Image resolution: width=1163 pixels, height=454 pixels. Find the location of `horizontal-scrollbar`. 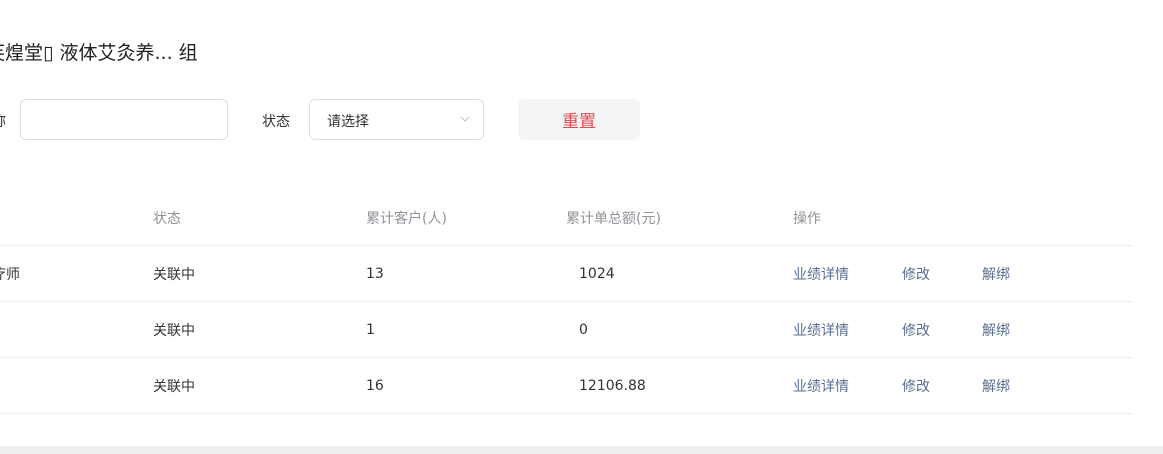

horizontal-scrollbar is located at coordinates (581, 450).